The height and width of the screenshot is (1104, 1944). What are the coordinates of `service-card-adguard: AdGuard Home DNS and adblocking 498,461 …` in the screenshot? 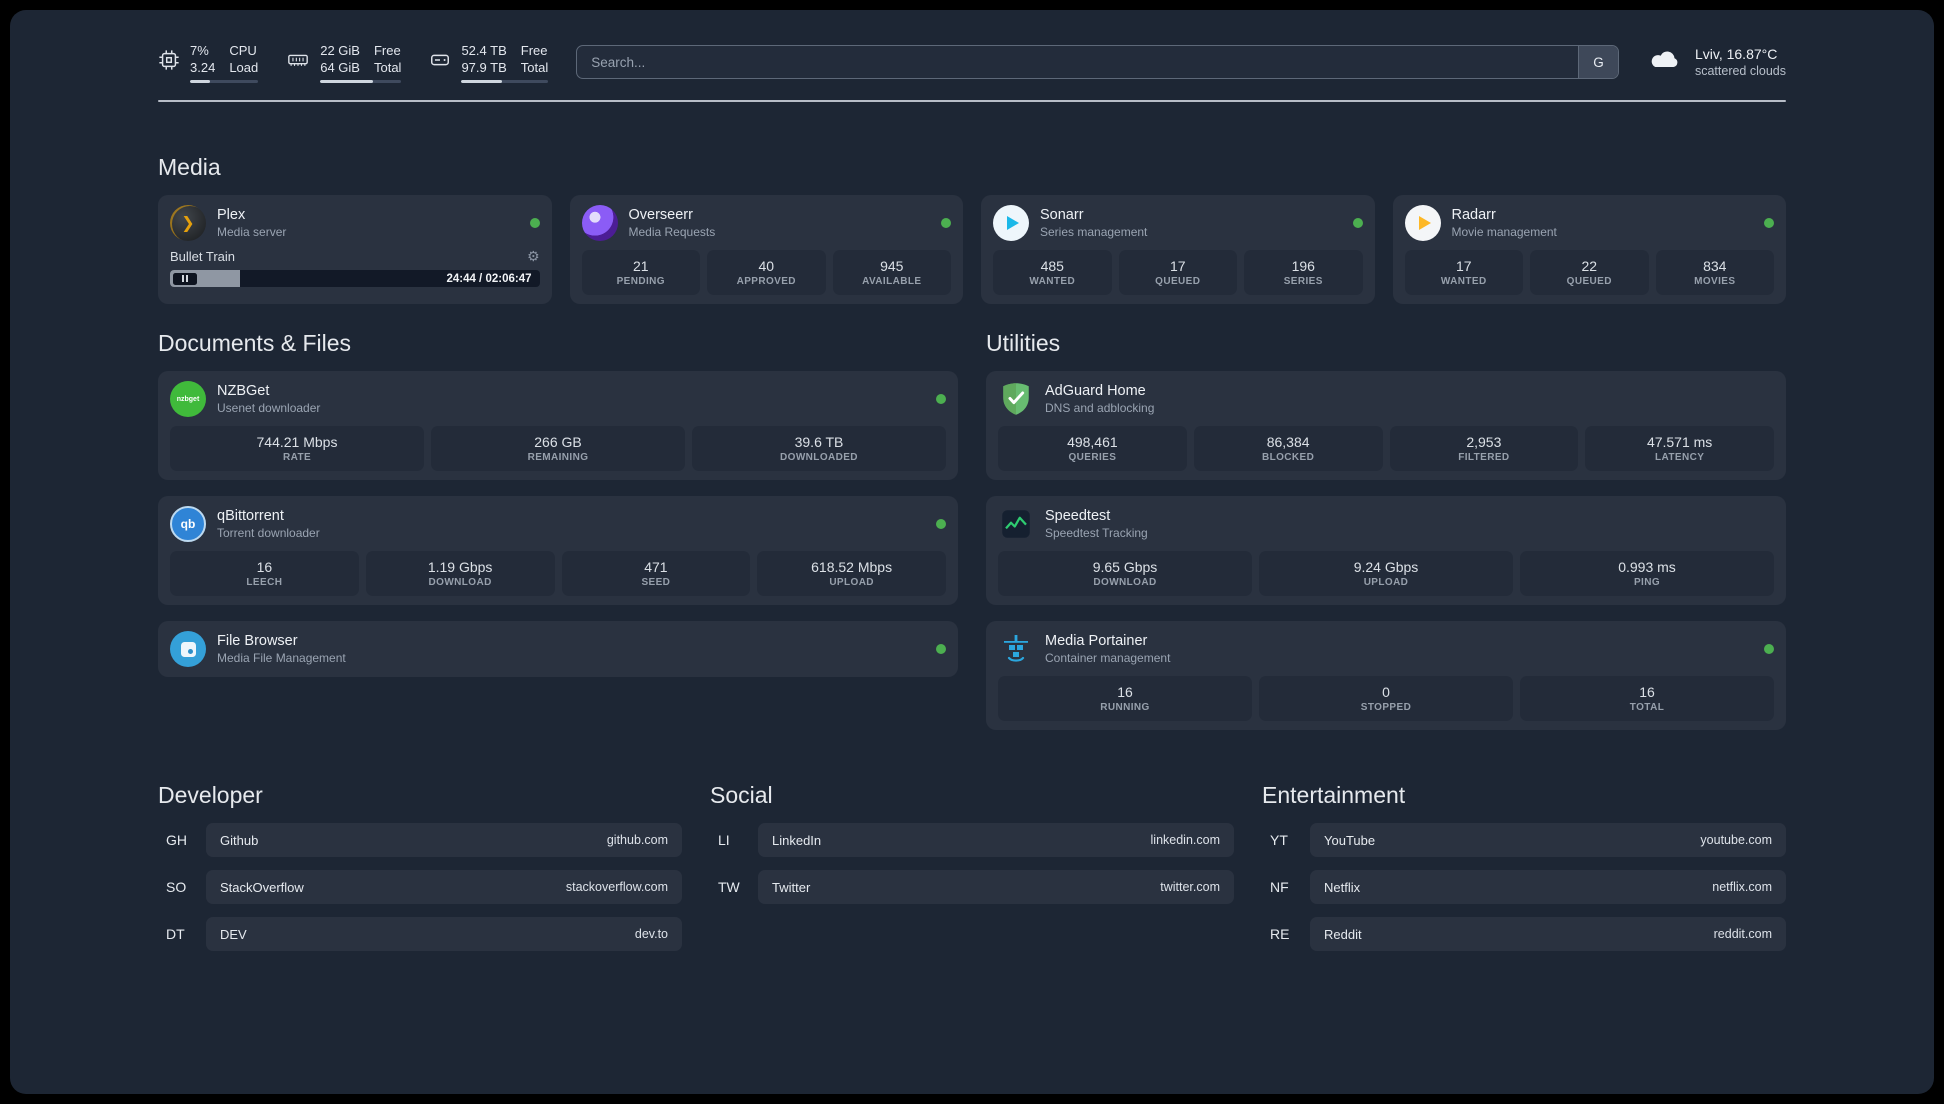 It's located at (1386, 425).